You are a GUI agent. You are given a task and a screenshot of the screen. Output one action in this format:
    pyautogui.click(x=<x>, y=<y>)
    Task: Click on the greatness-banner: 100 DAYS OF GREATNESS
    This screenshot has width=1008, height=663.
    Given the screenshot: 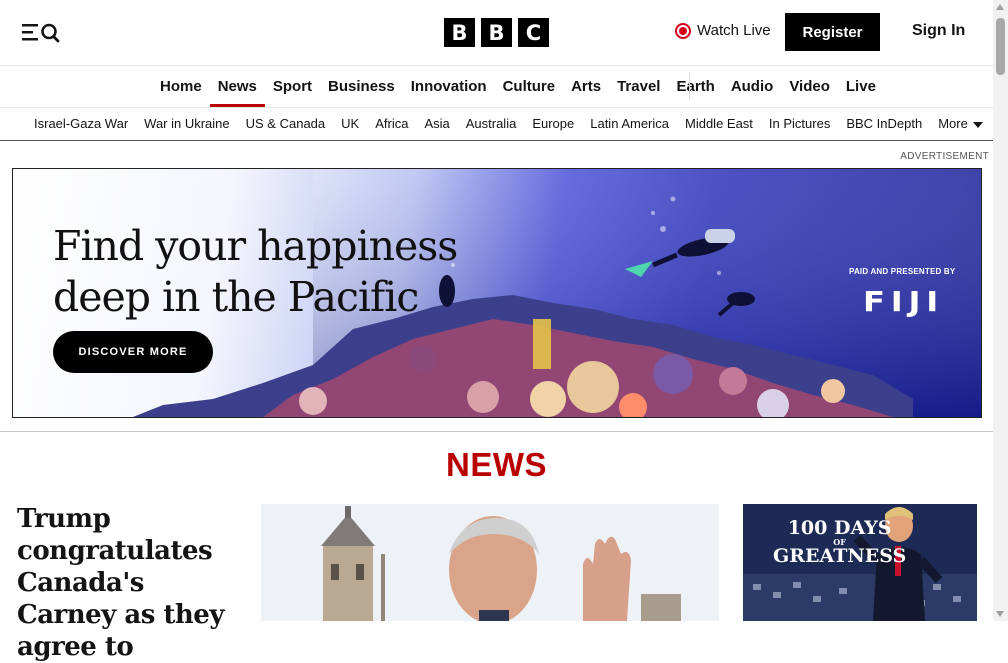 What is the action you would take?
    pyautogui.click(x=839, y=542)
    